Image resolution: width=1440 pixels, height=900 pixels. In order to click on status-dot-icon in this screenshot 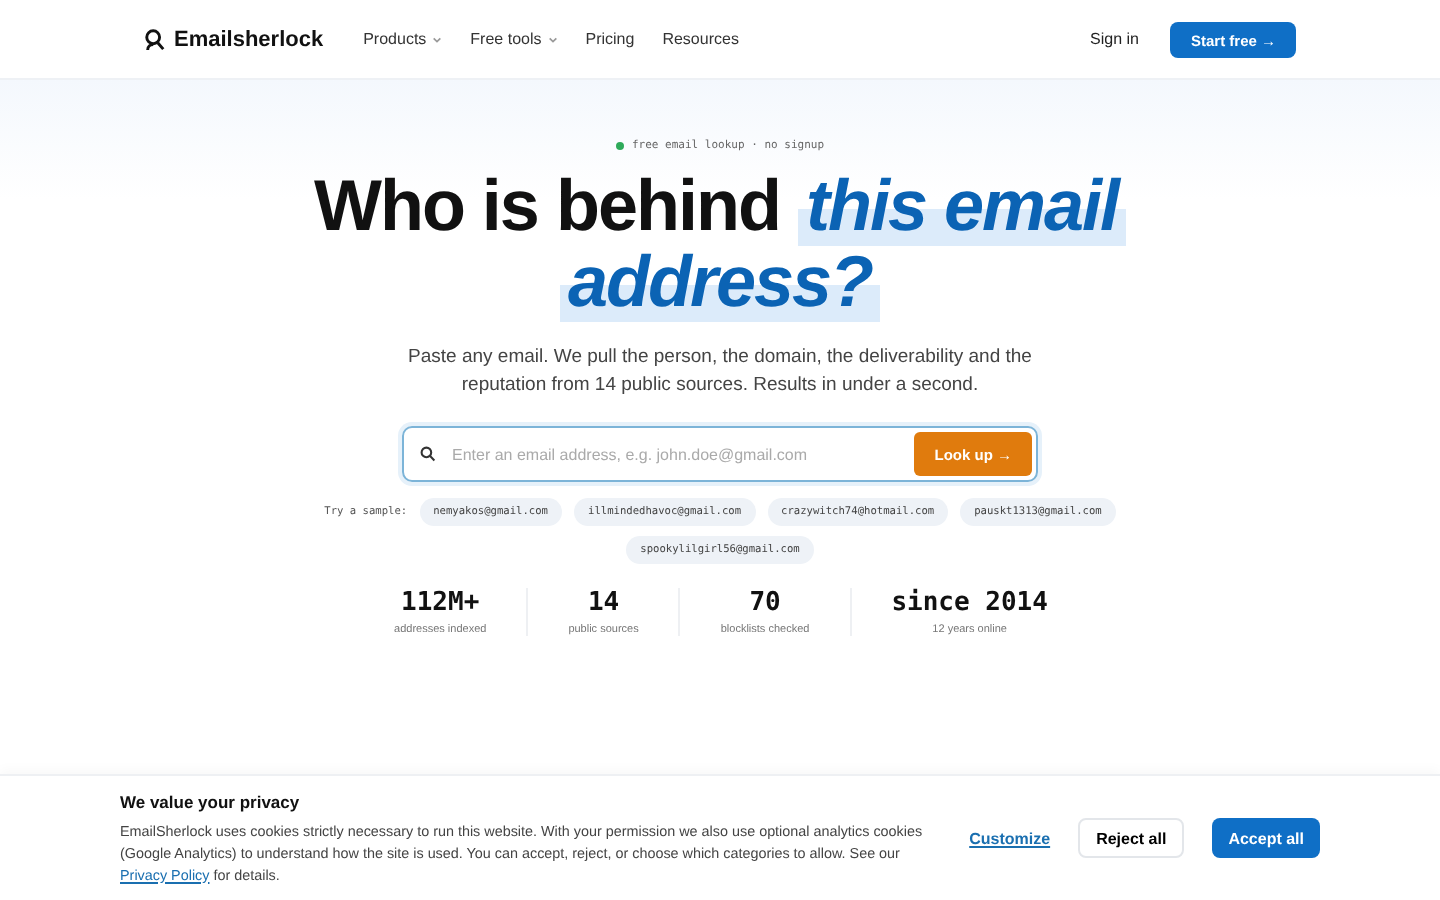, I will do `click(619, 146)`.